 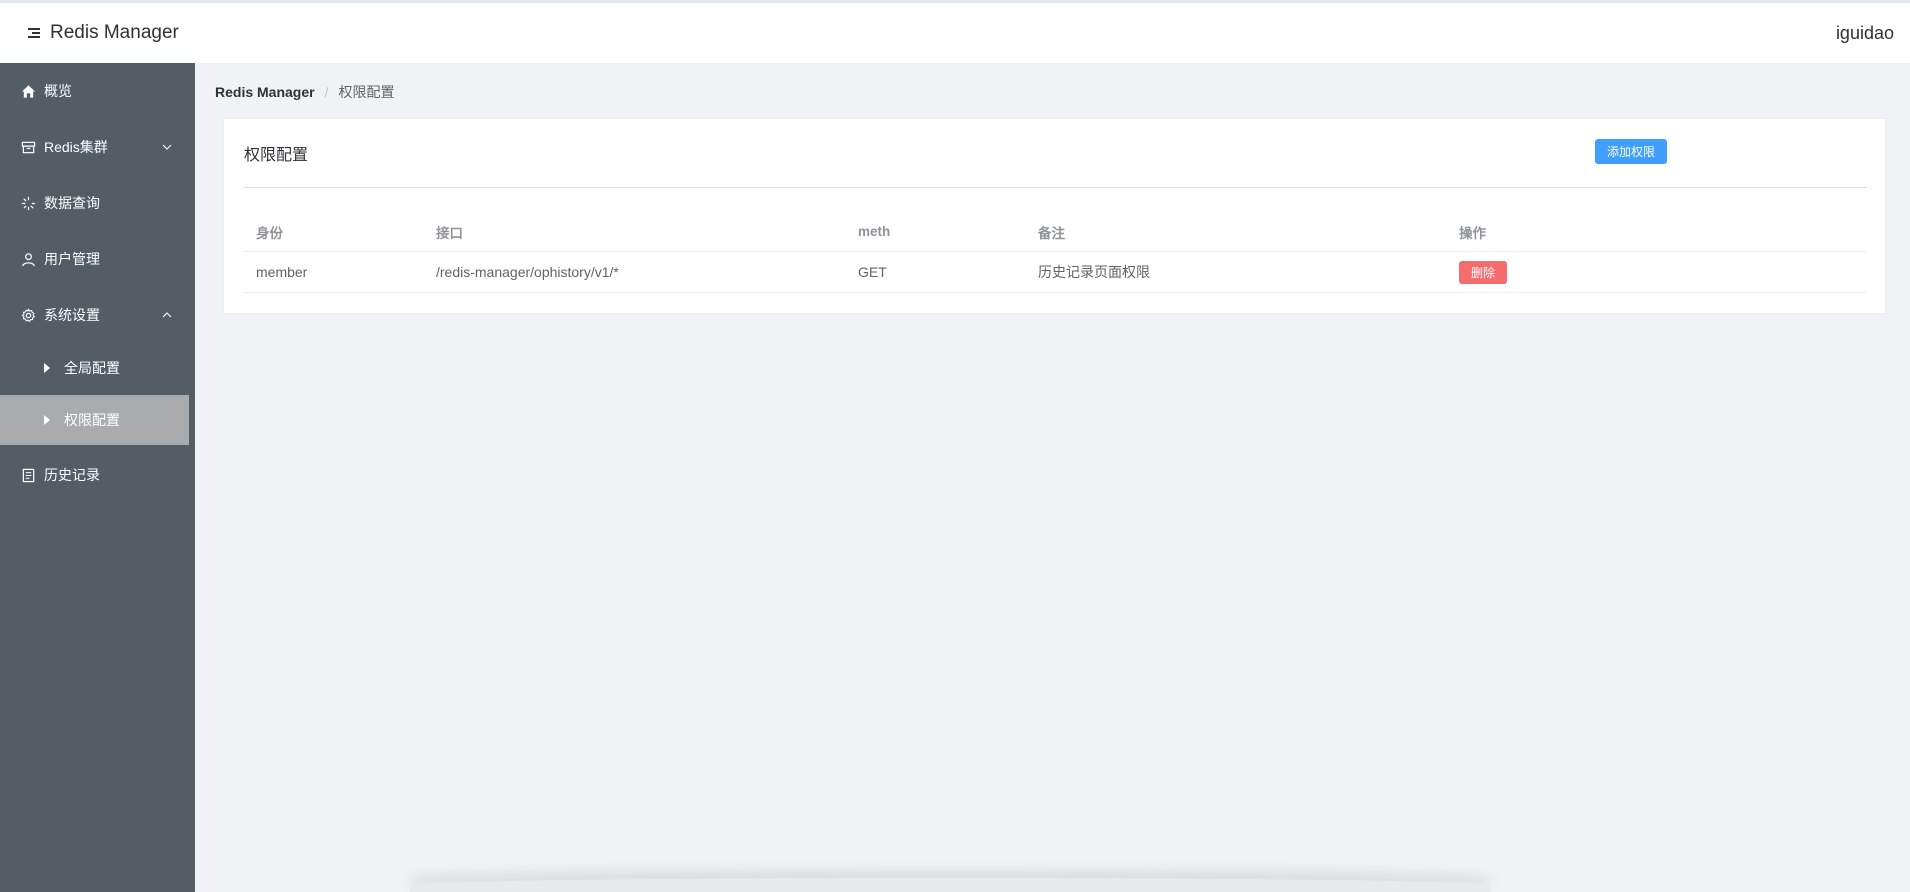 I want to click on sidebar-item-label: 用户管理, so click(x=72, y=259).